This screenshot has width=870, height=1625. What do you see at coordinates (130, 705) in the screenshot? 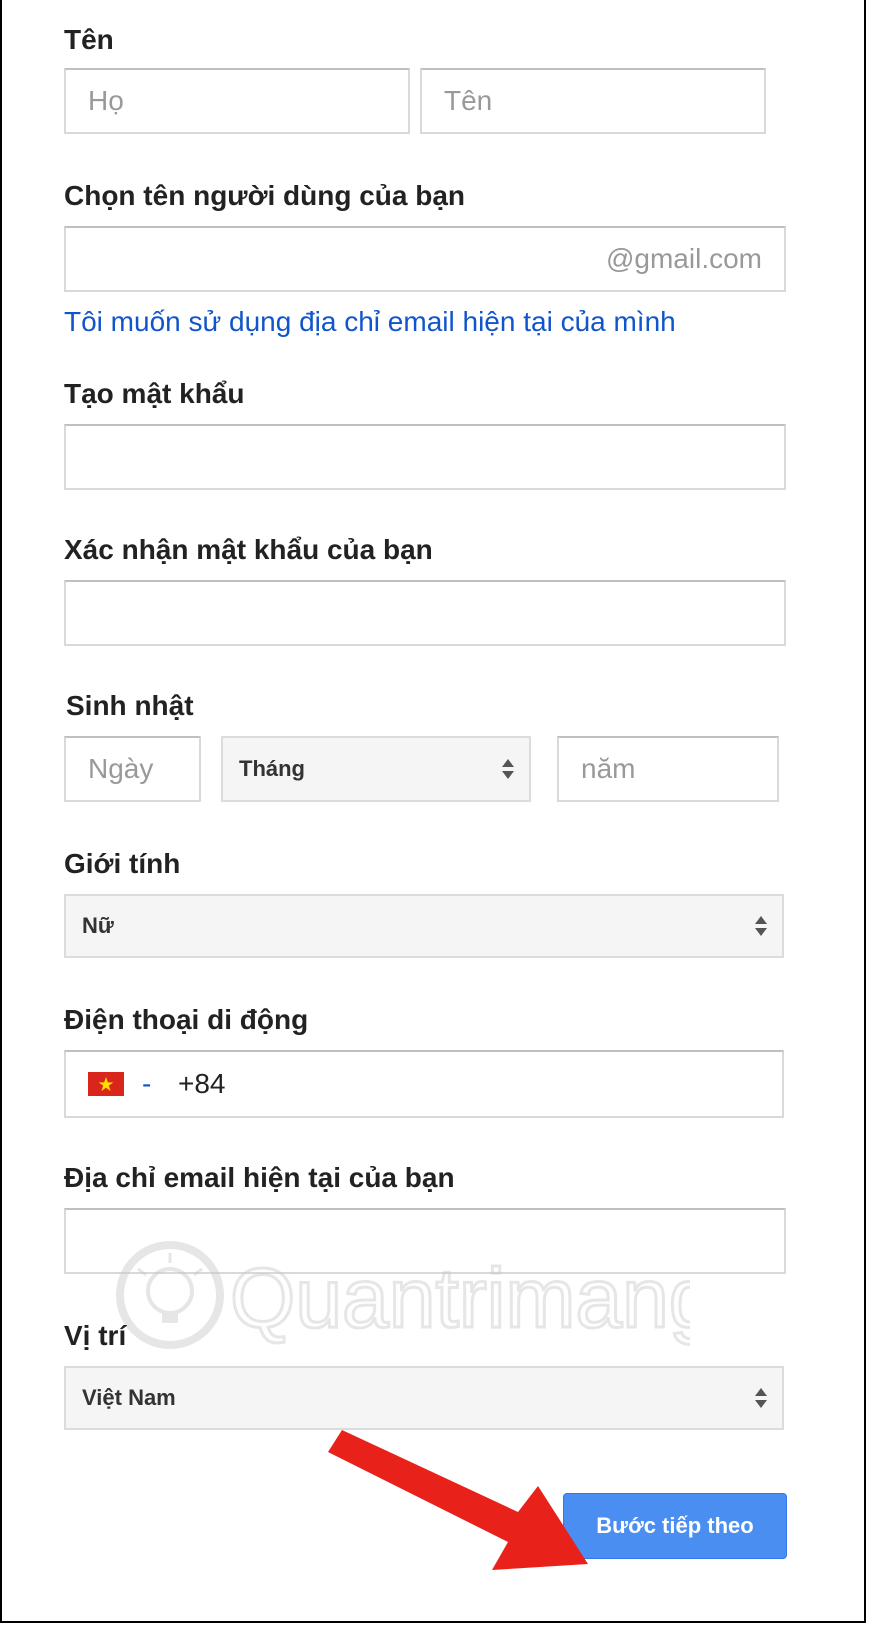
I see `birthday-label: Sinh nhật` at bounding box center [130, 705].